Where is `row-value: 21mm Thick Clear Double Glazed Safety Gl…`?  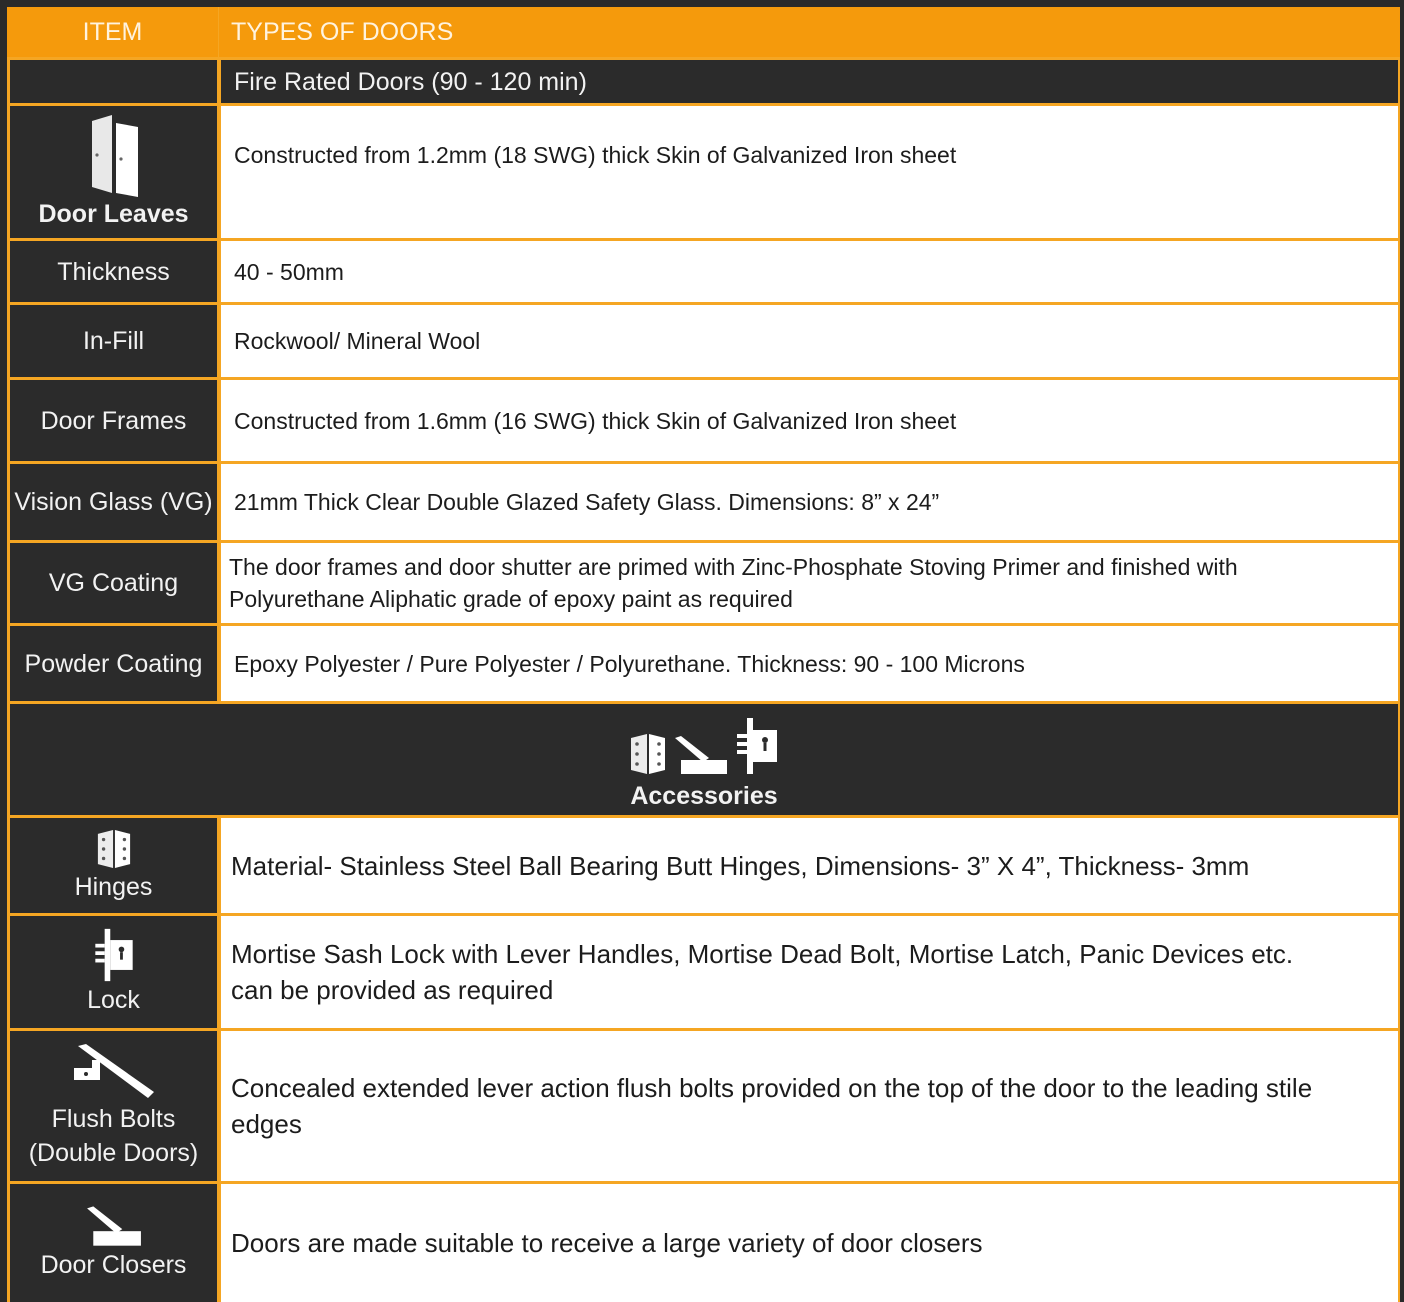
row-value: 21mm Thick Clear Double Glazed Safety Gl… is located at coordinates (809, 502).